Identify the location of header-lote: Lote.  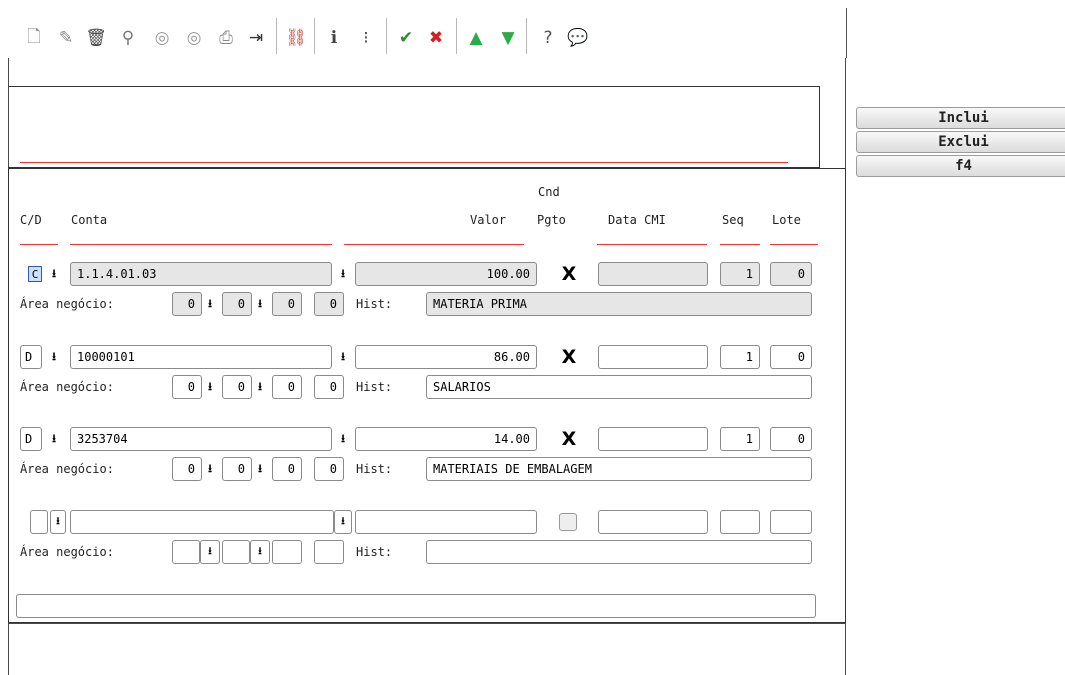
(786, 220).